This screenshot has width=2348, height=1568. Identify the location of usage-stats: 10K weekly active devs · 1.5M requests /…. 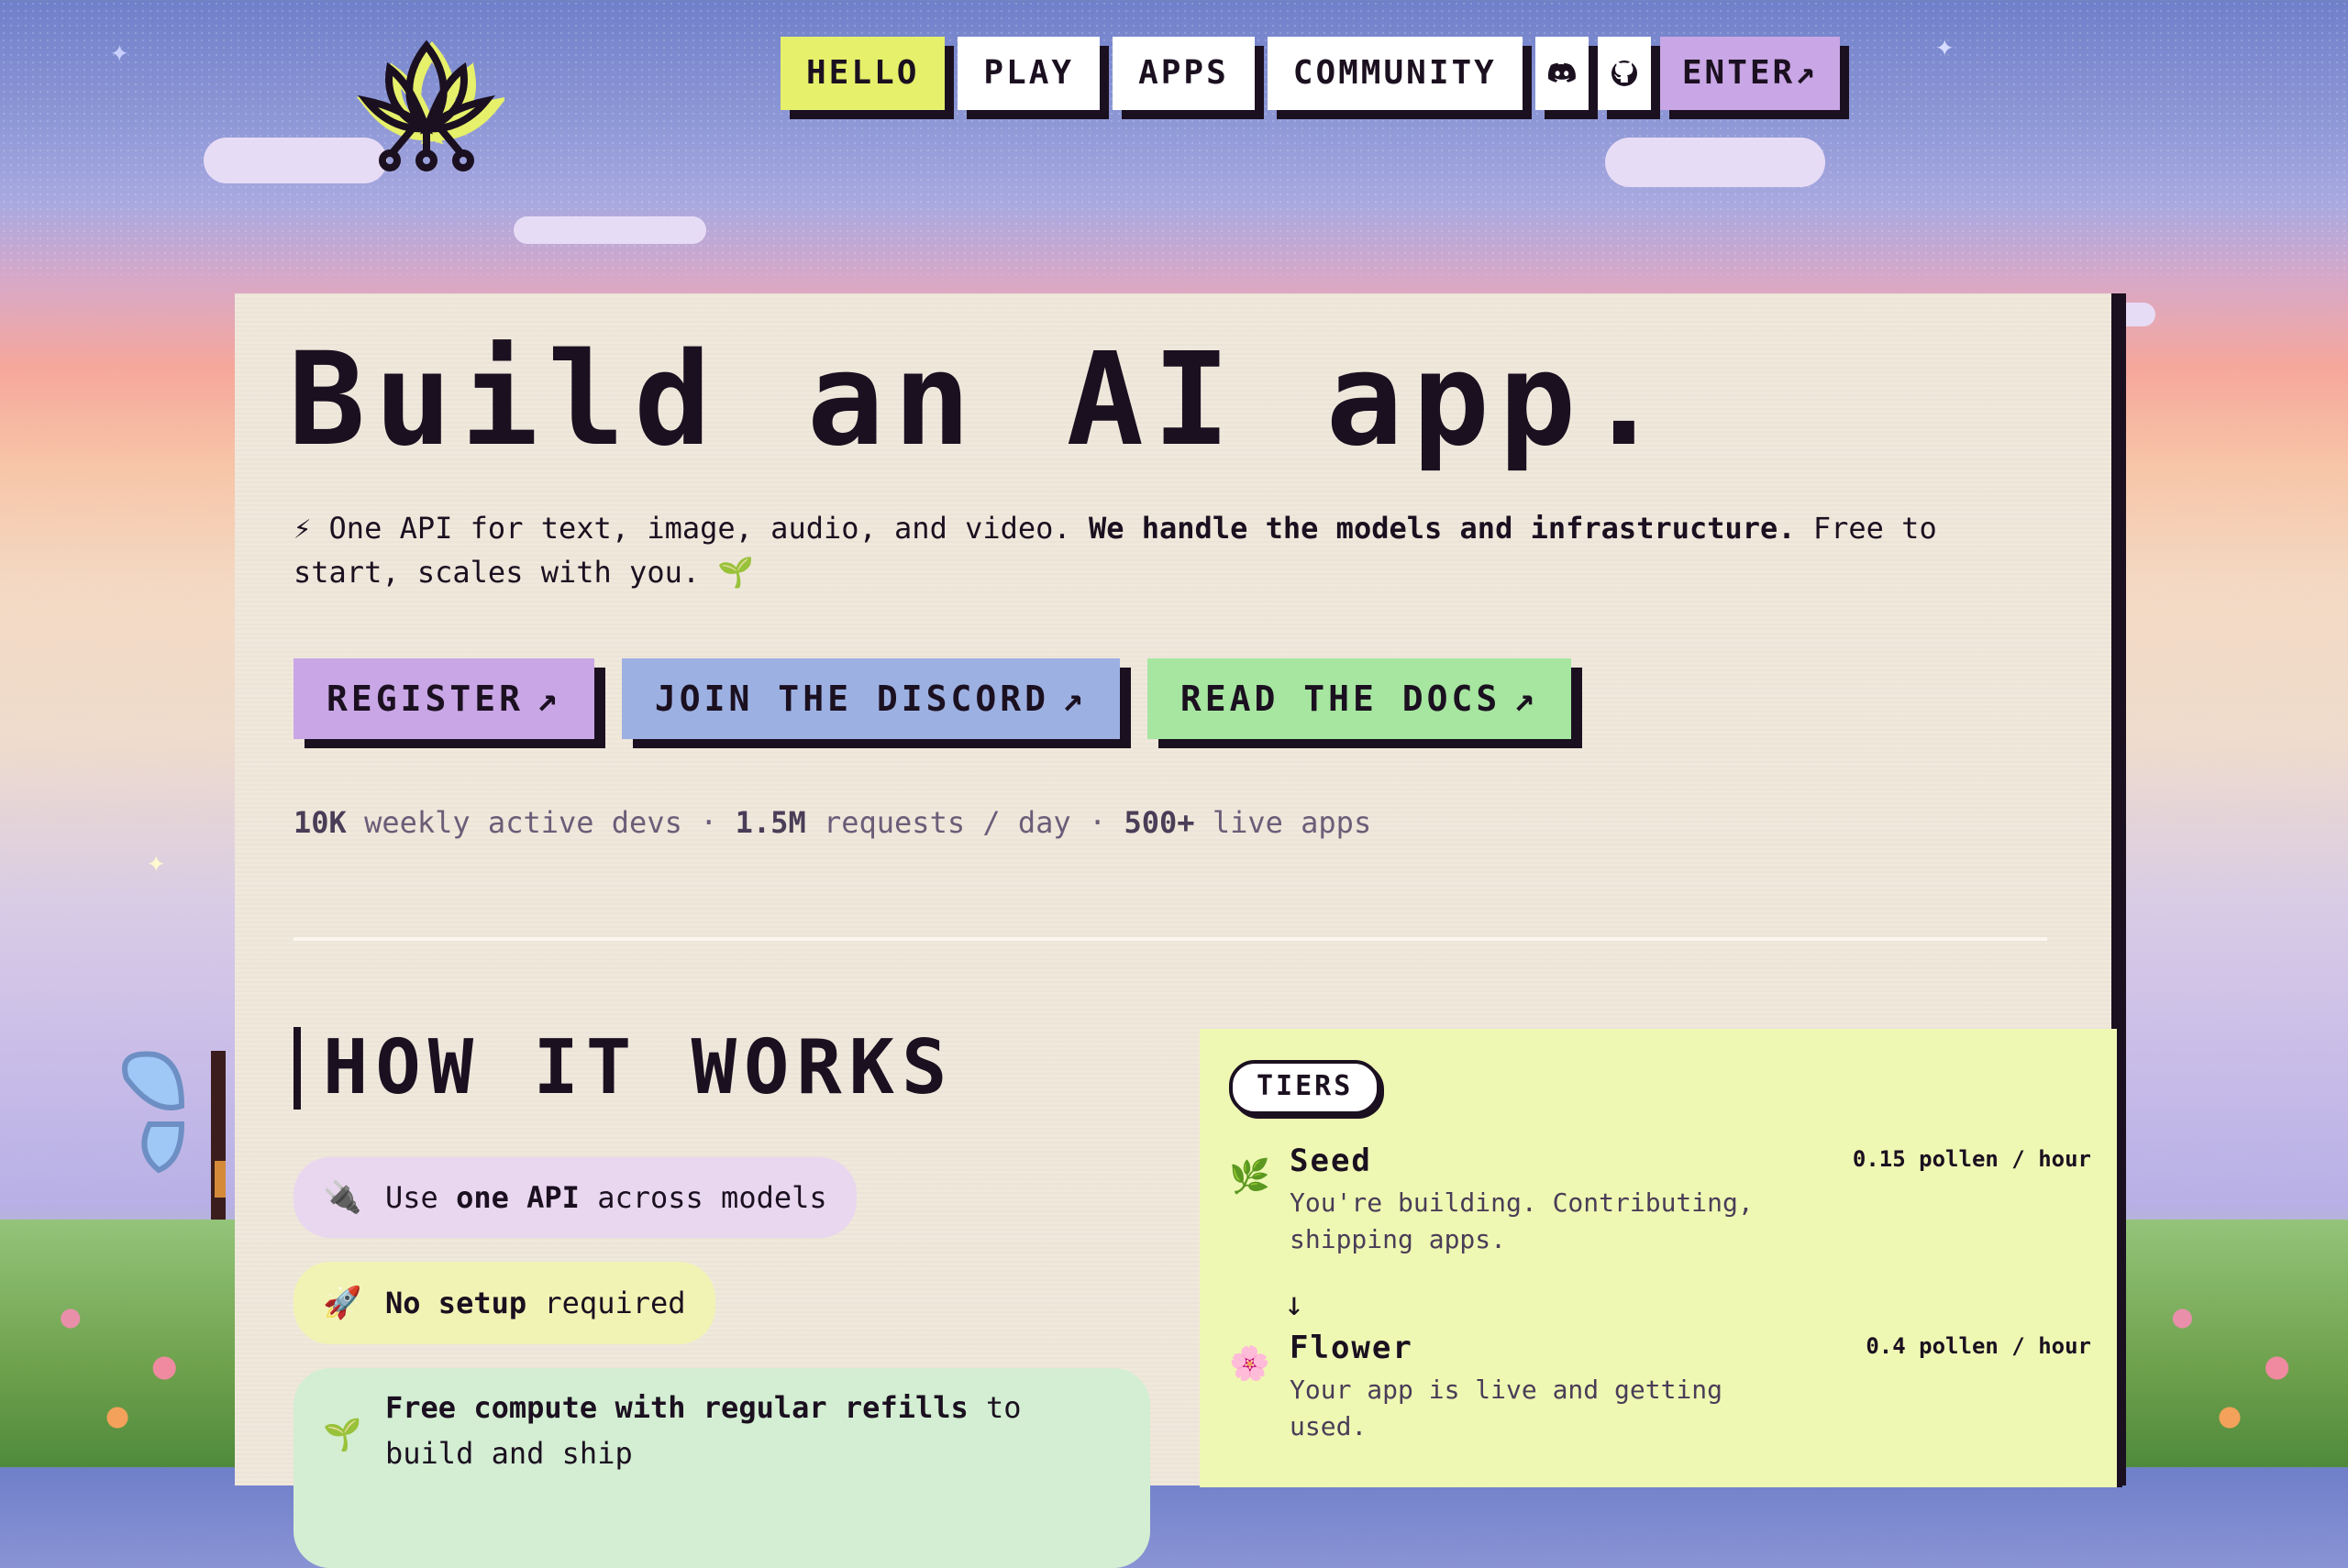
(832, 823).